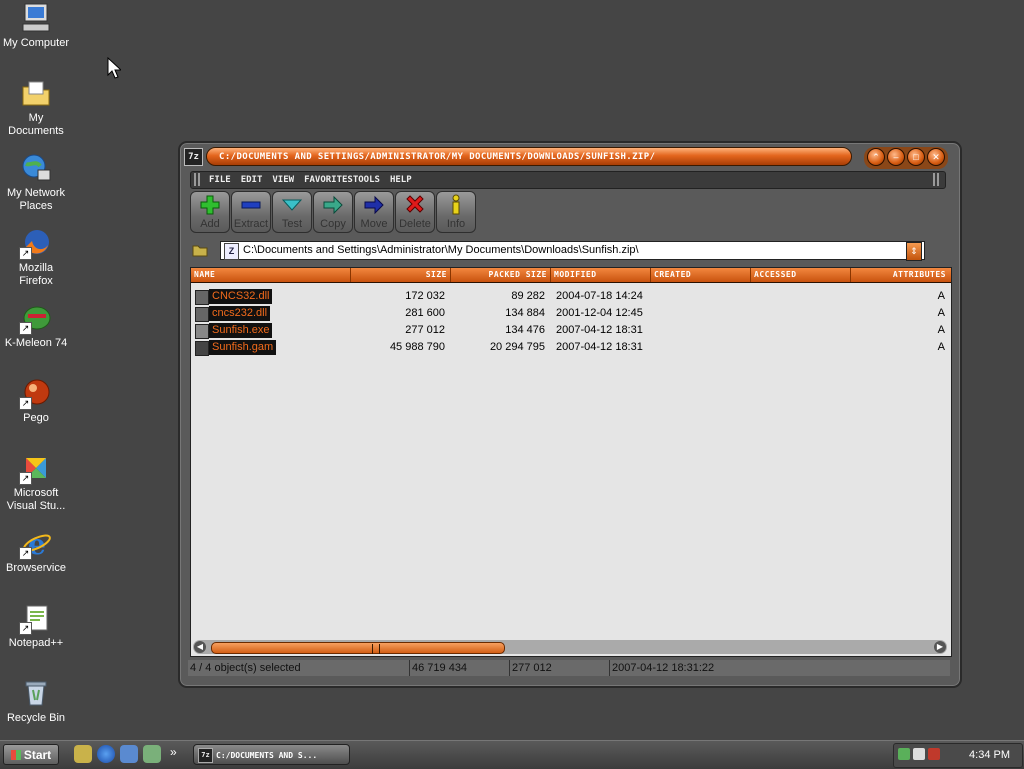 The width and height of the screenshot is (1024, 769). I want to click on desktop-icon-label: K-Meleon 74, so click(36, 343).